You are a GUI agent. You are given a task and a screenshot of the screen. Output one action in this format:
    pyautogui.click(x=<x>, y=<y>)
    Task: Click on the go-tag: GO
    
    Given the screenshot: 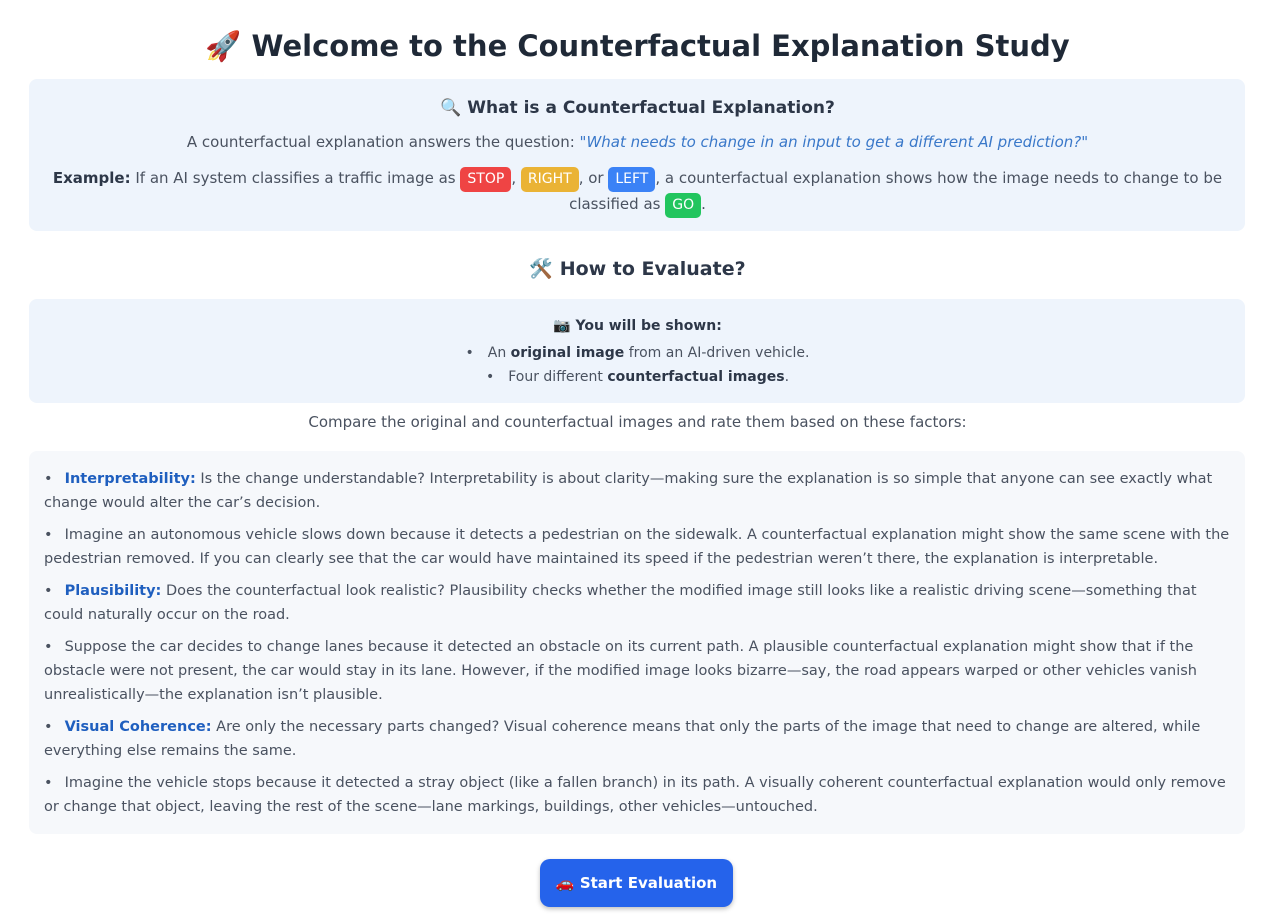 What is the action you would take?
    pyautogui.click(x=683, y=205)
    